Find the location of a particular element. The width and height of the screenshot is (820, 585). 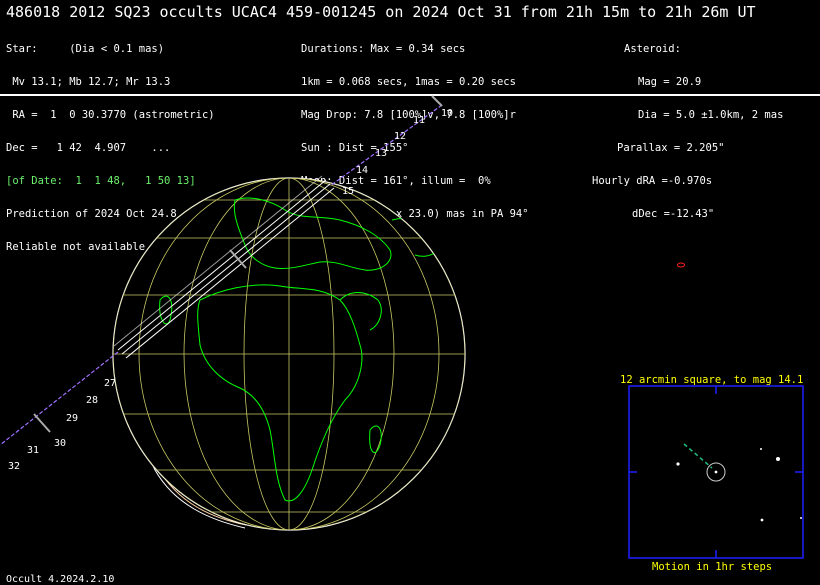

tick-label: 12 is located at coordinates (400, 136).